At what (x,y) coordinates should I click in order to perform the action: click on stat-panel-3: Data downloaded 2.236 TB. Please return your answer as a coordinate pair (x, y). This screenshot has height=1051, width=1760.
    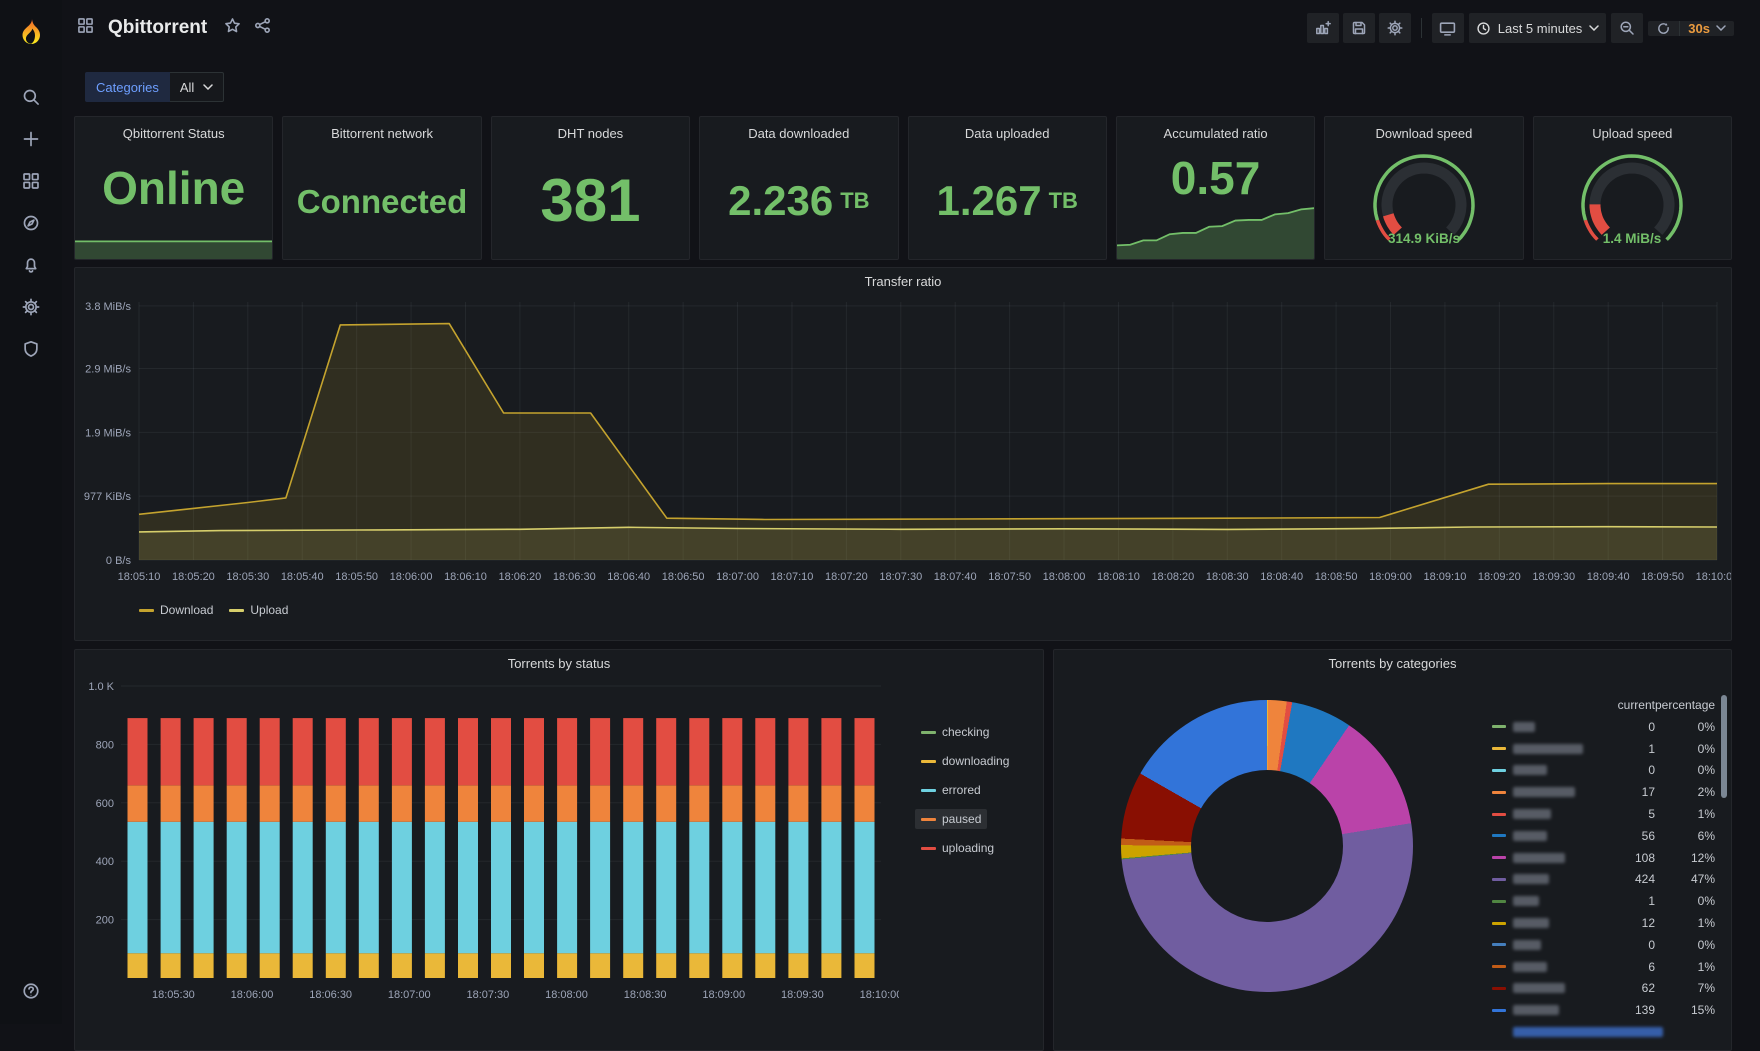
    Looking at the image, I should click on (799, 188).